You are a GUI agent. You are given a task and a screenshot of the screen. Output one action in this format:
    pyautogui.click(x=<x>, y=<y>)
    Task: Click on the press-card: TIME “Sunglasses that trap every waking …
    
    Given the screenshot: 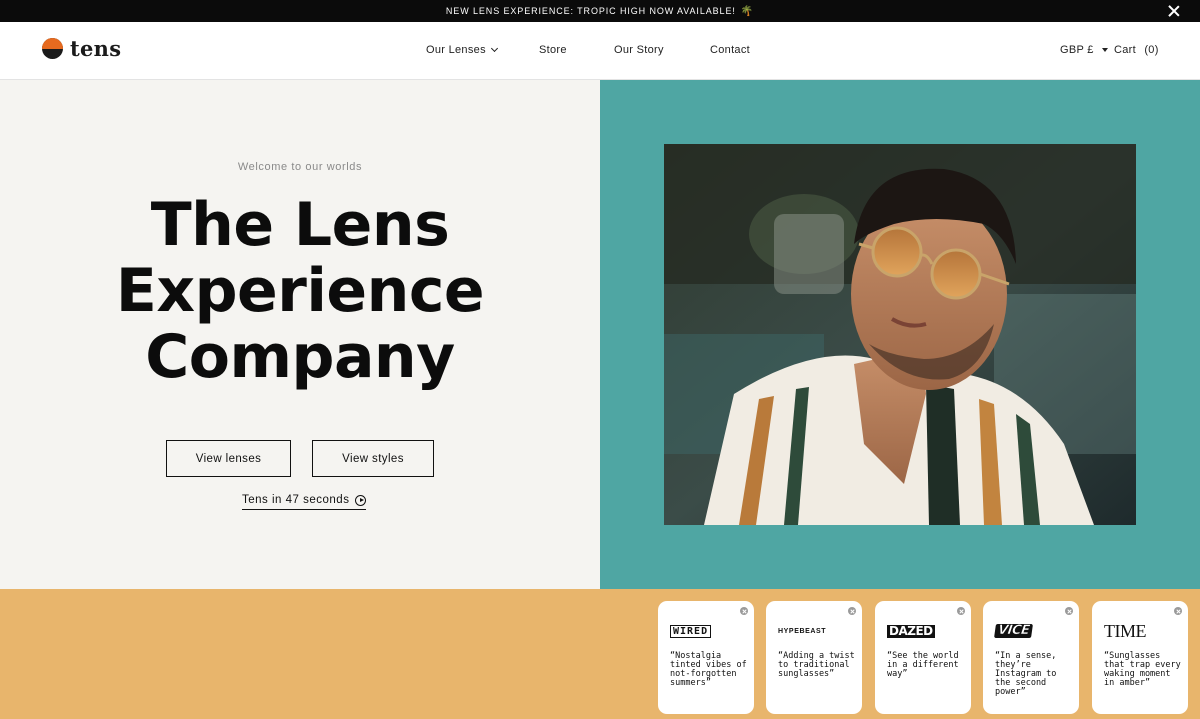 What is the action you would take?
    pyautogui.click(x=1140, y=657)
    